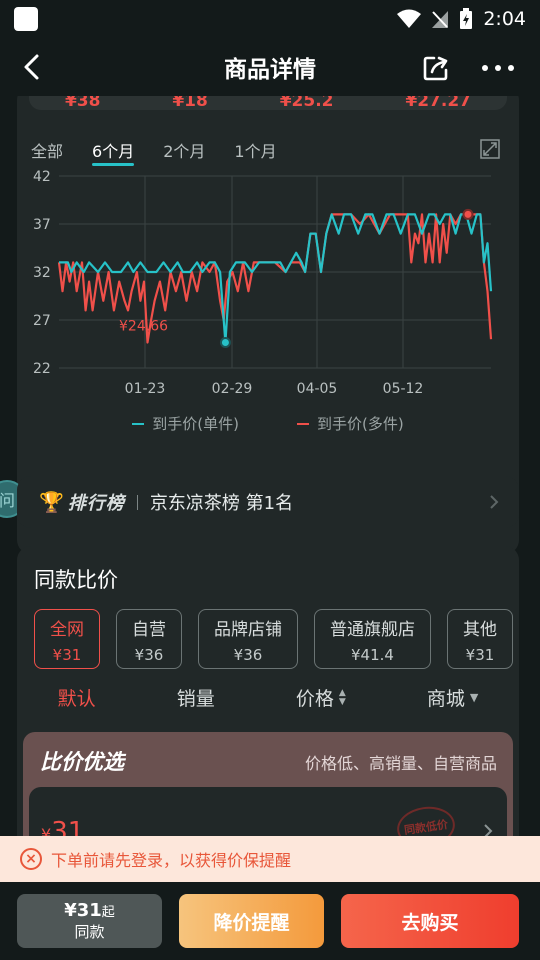  What do you see at coordinates (270, 70) in the screenshot?
I see `page-title: 商品详情` at bounding box center [270, 70].